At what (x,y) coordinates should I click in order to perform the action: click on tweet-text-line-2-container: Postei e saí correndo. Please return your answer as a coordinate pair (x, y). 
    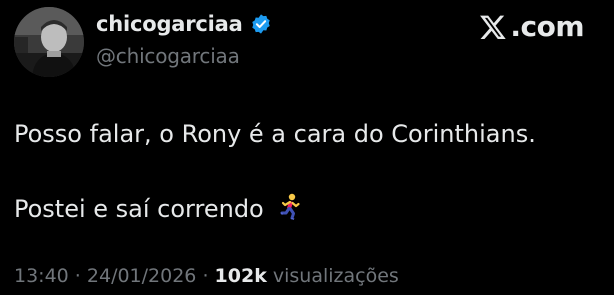
    Looking at the image, I should click on (159, 207).